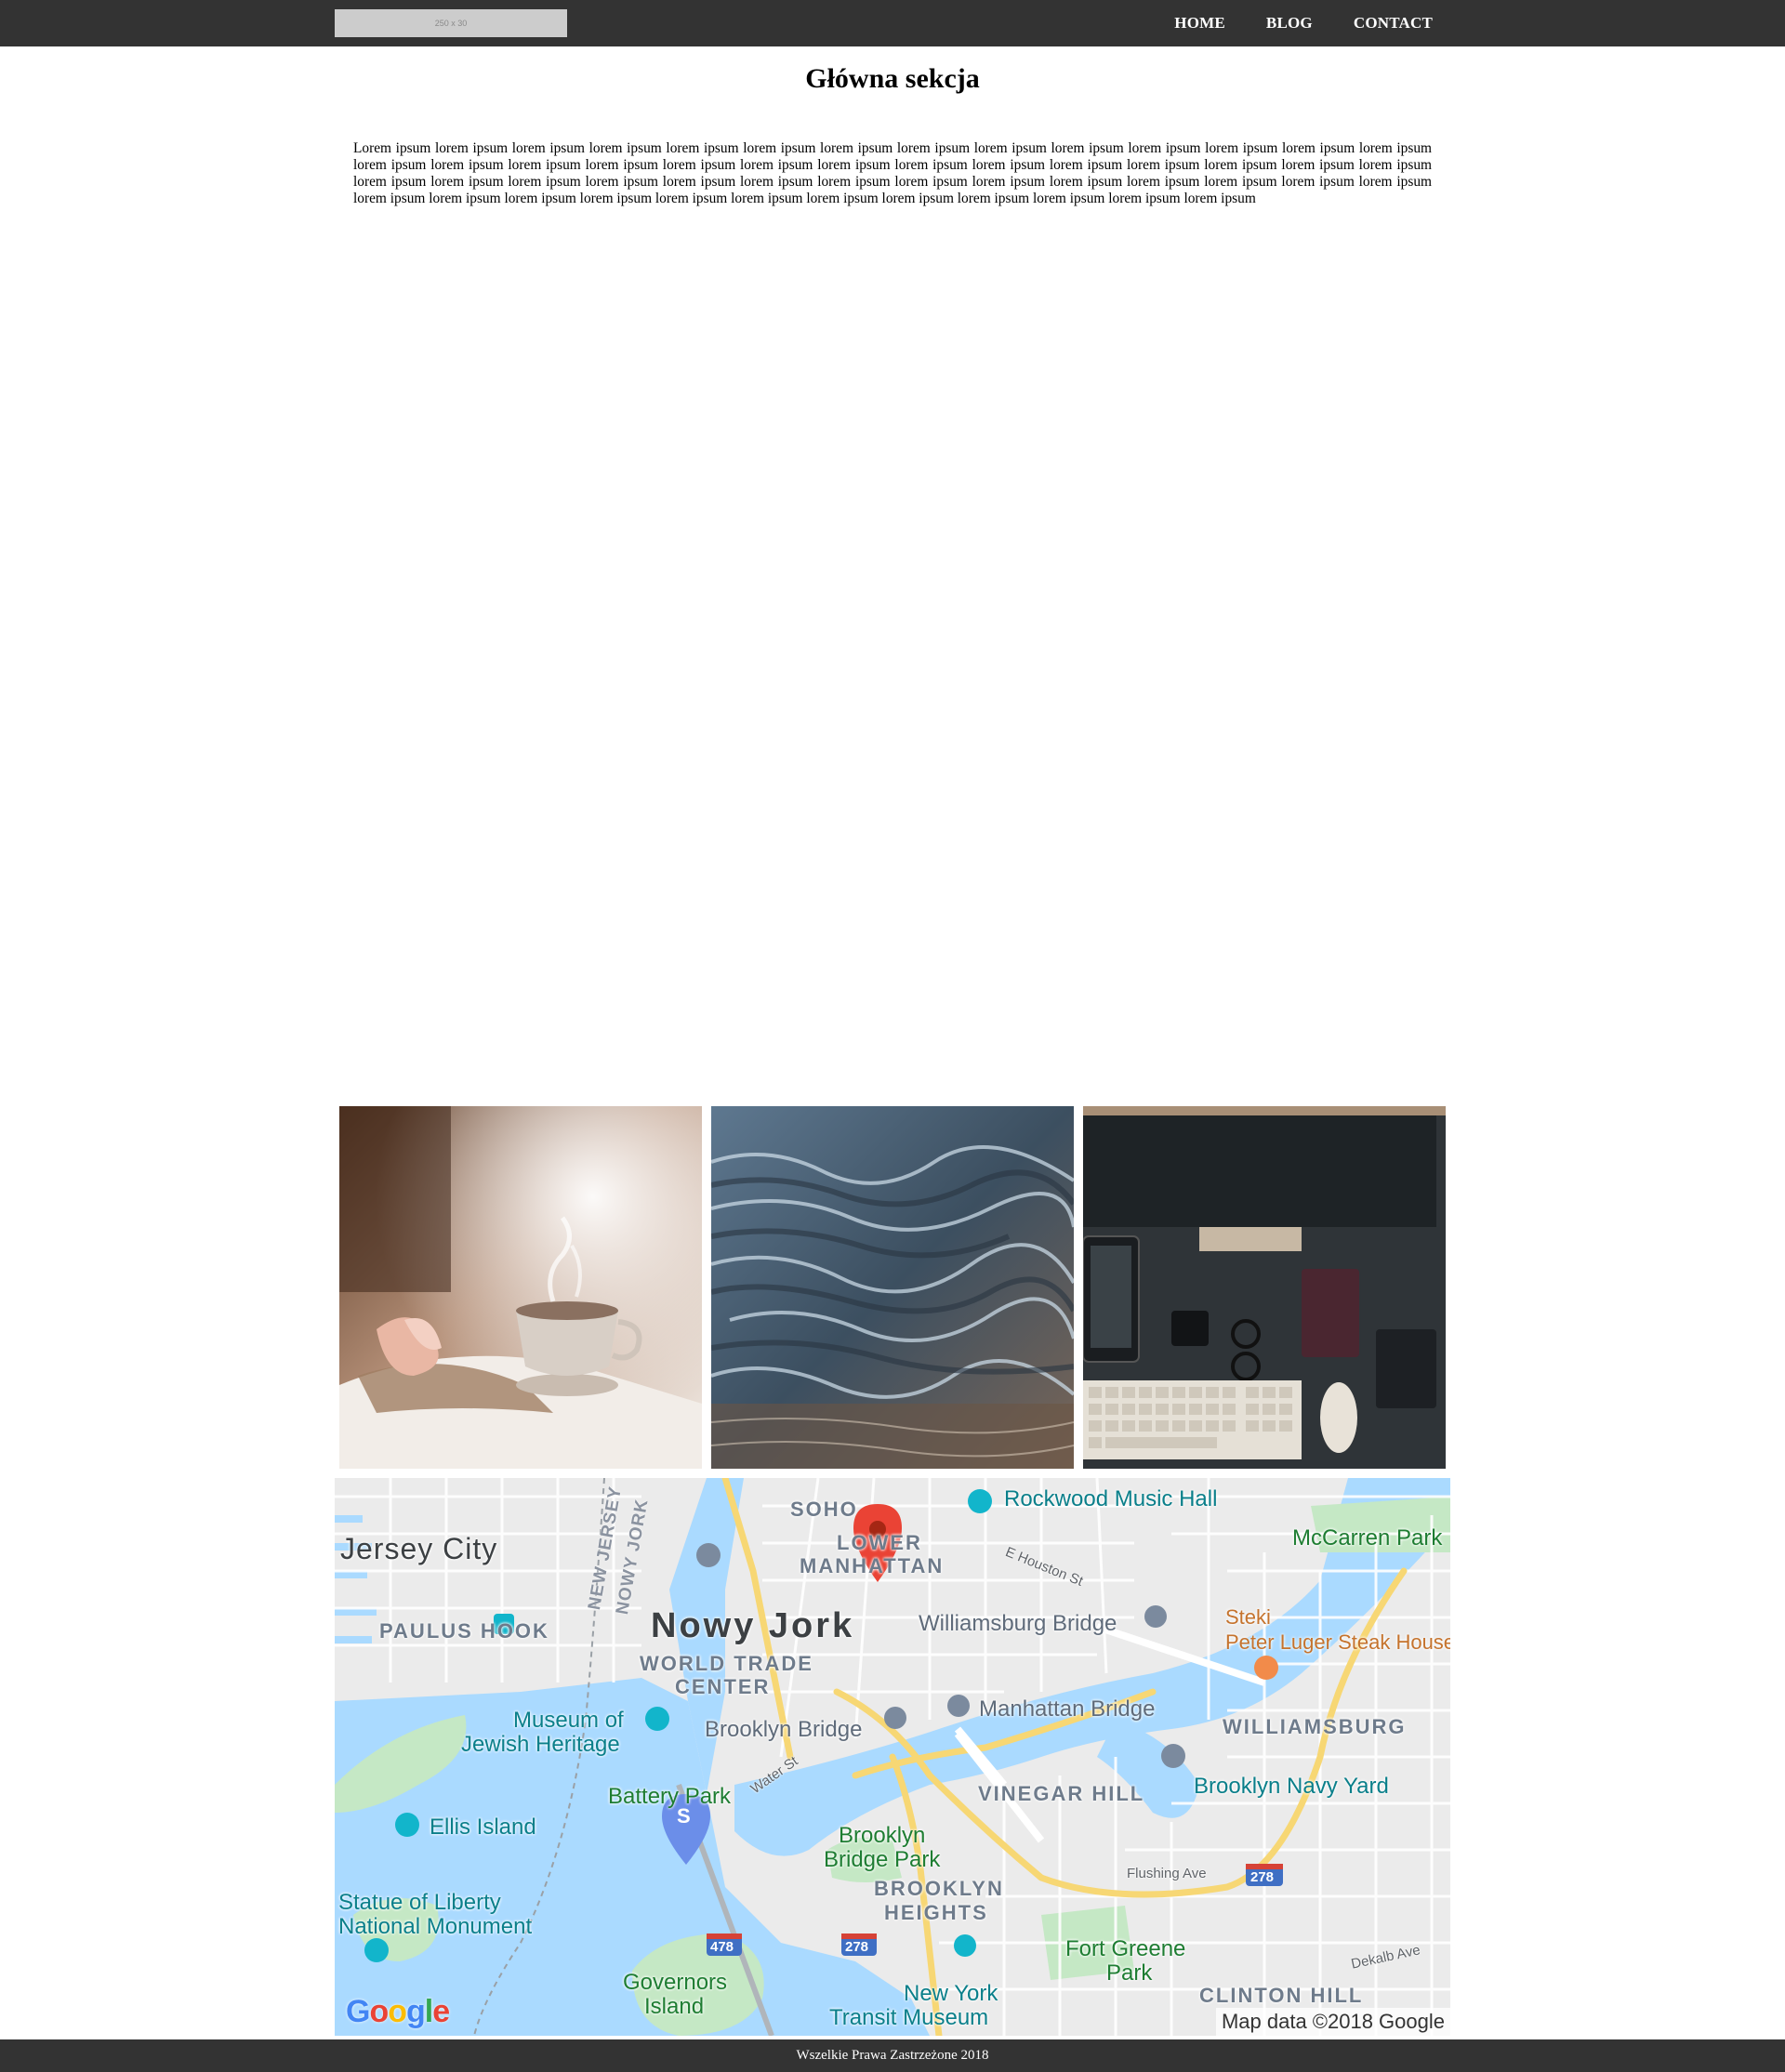  Describe the element at coordinates (568, 1721) in the screenshot. I see `map-label-museum-1: Museum of` at that location.